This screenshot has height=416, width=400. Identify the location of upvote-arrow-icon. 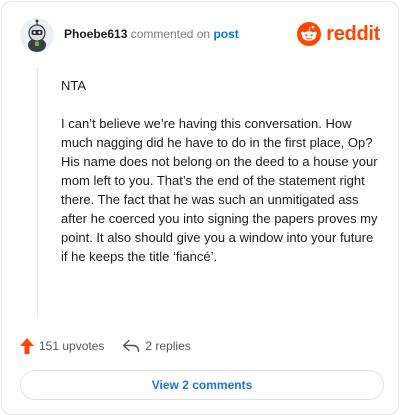
(27, 346).